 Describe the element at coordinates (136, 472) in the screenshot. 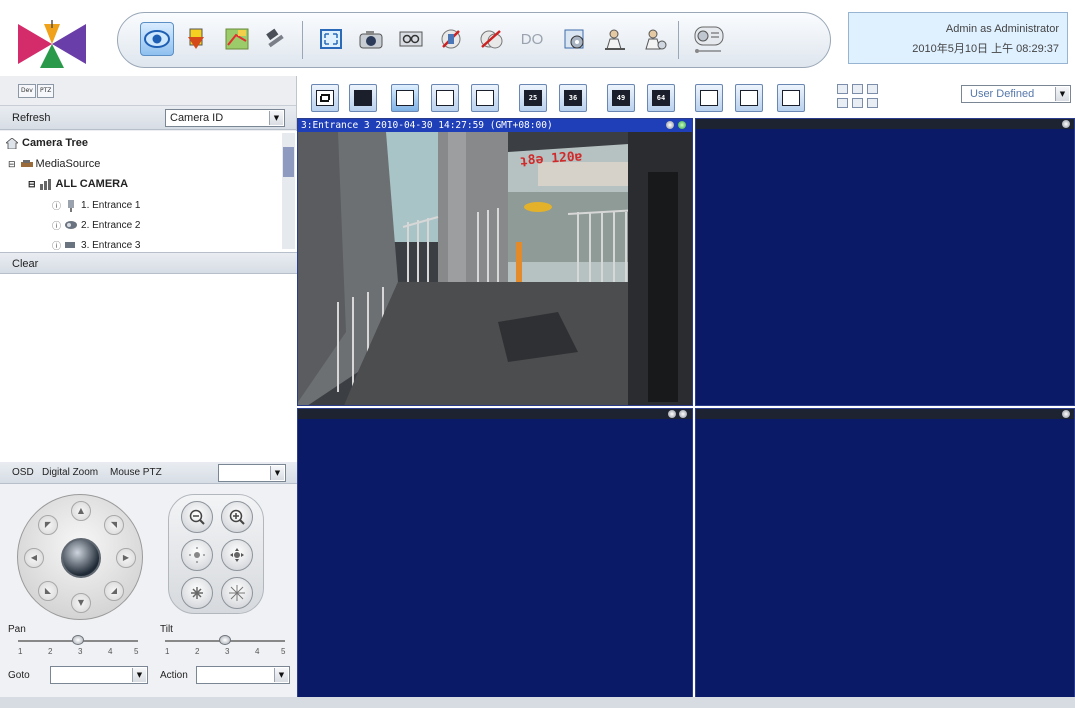

I see `tab-mouse-ptz: Mouse PTZ` at that location.